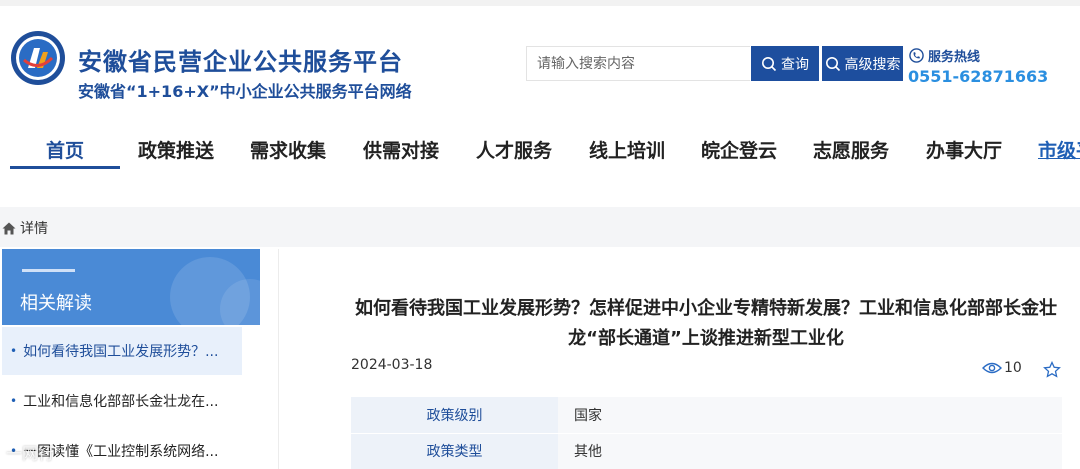  I want to click on phone-icon, so click(916, 55).